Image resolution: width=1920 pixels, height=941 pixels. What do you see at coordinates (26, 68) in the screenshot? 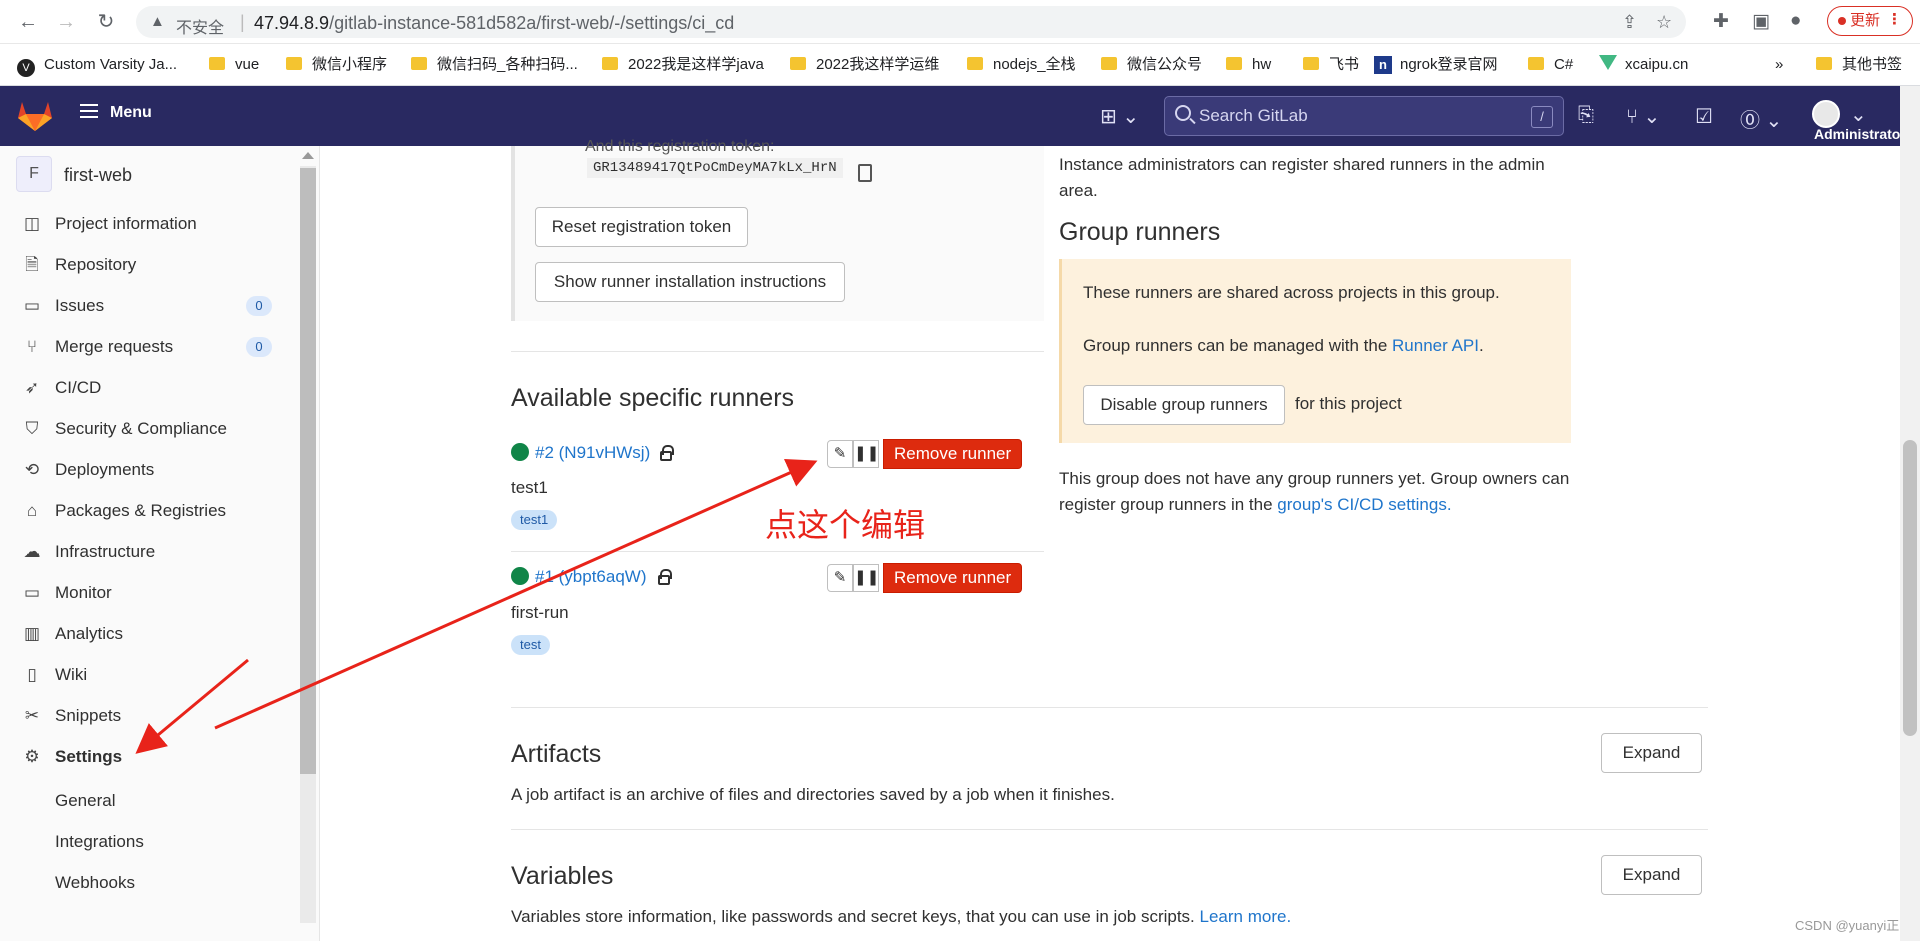
I see `varsity-logo-icon: V` at bounding box center [26, 68].